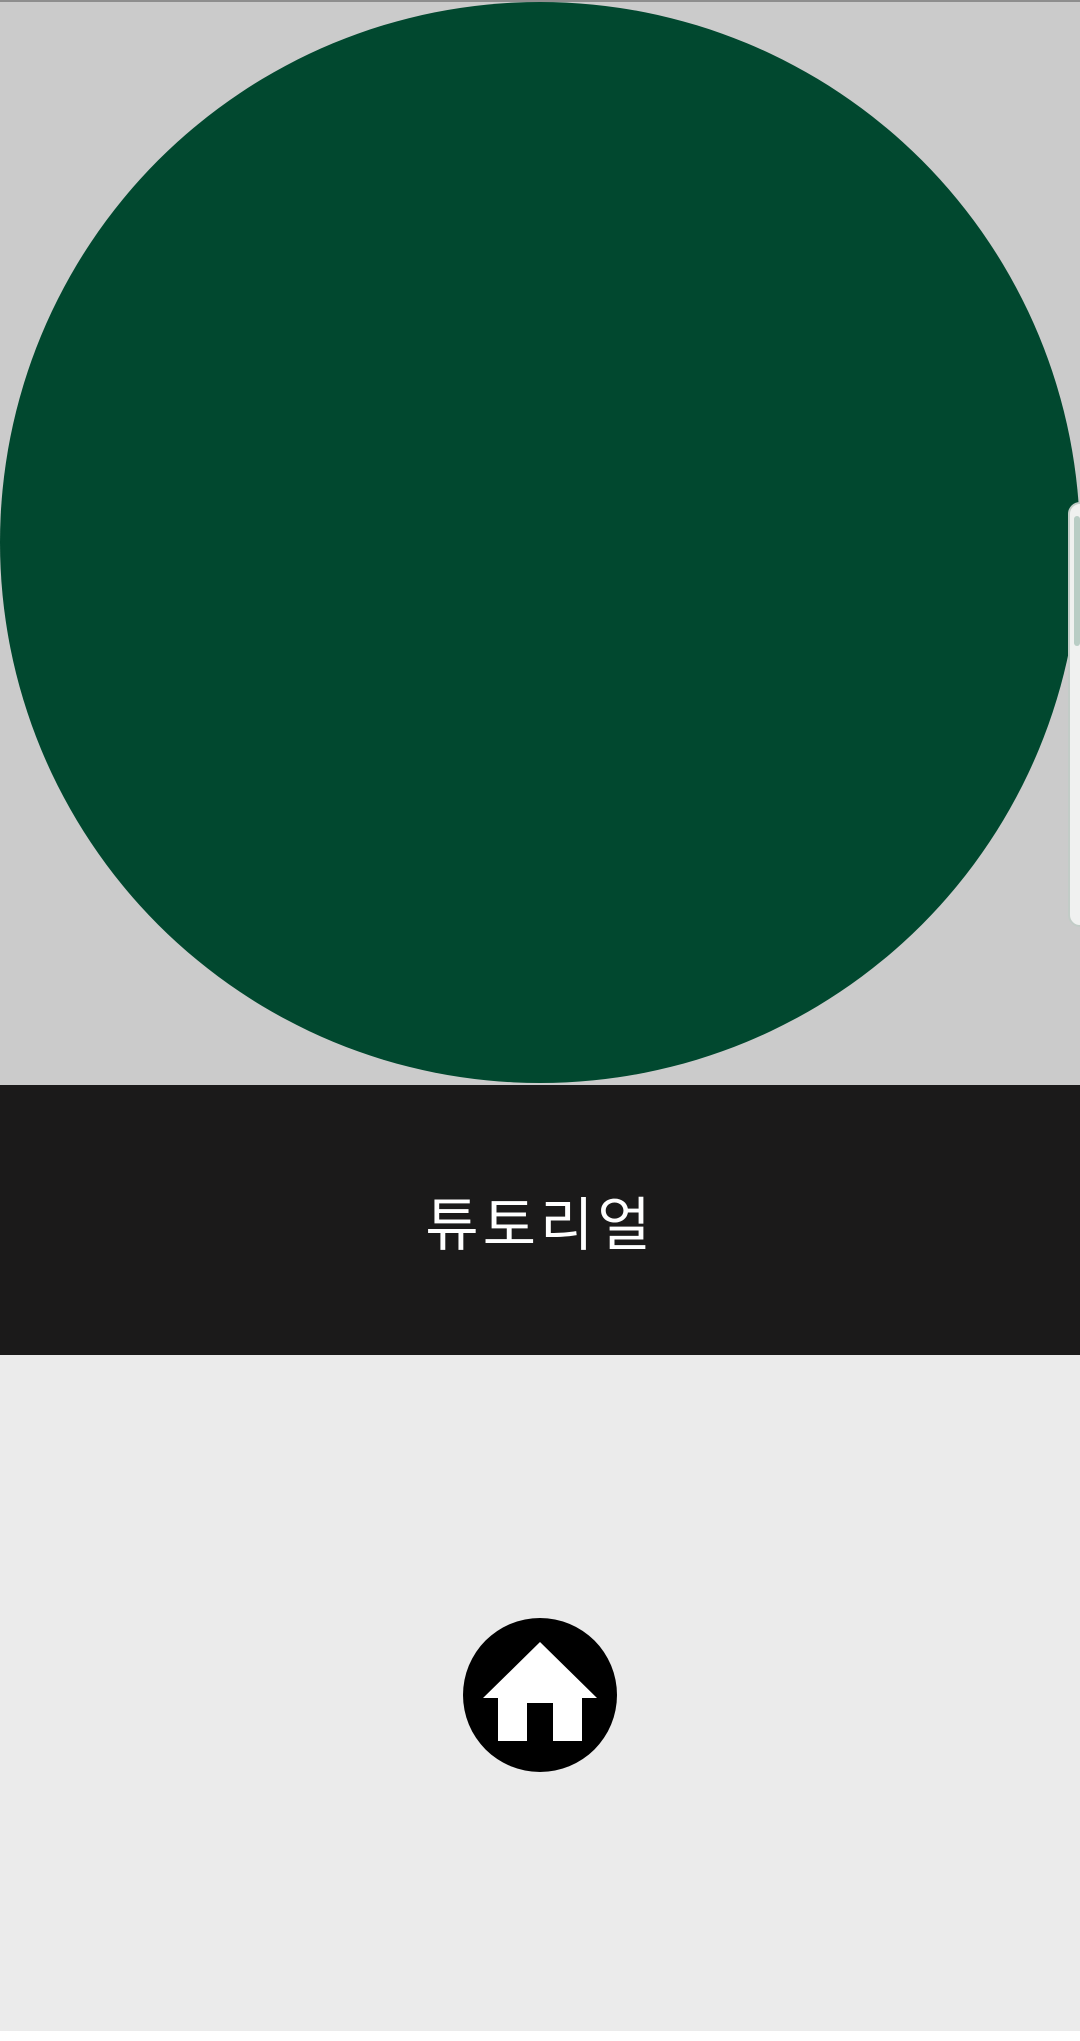 This screenshot has width=1080, height=2041. I want to click on home-button, so click(540, 1695).